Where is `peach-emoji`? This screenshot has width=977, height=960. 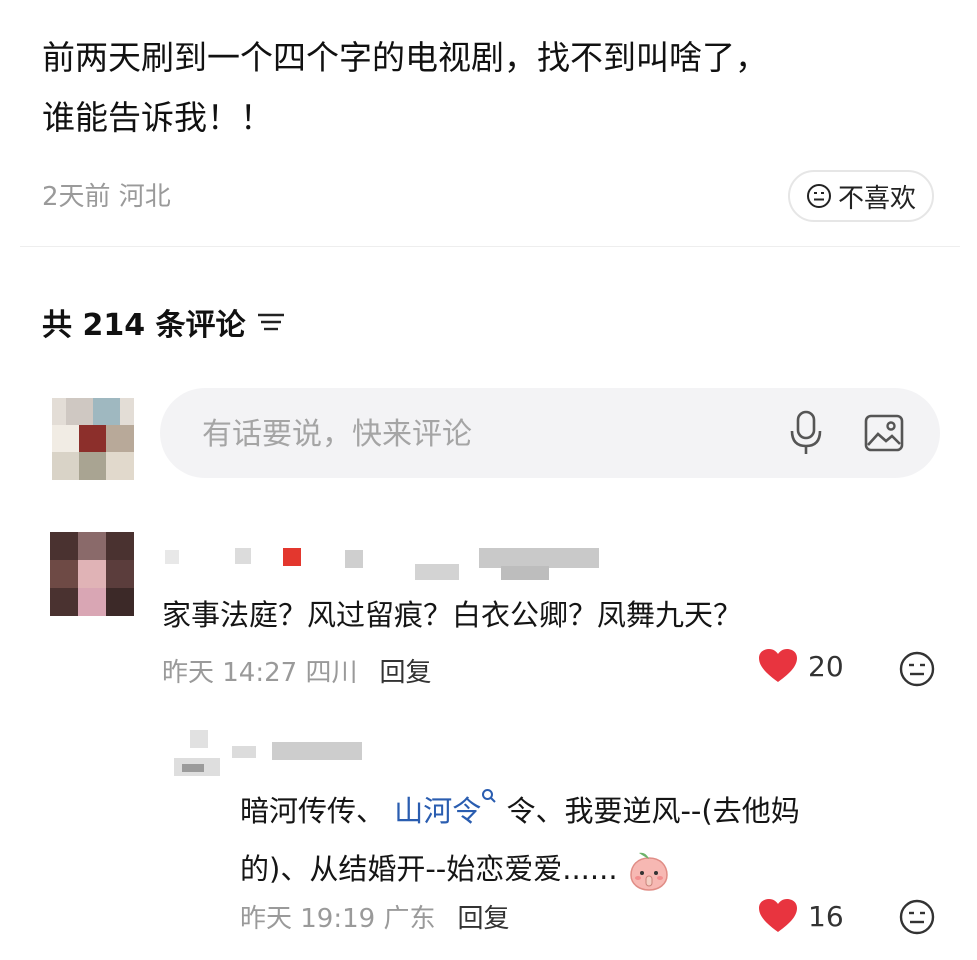
peach-emoji is located at coordinates (649, 871).